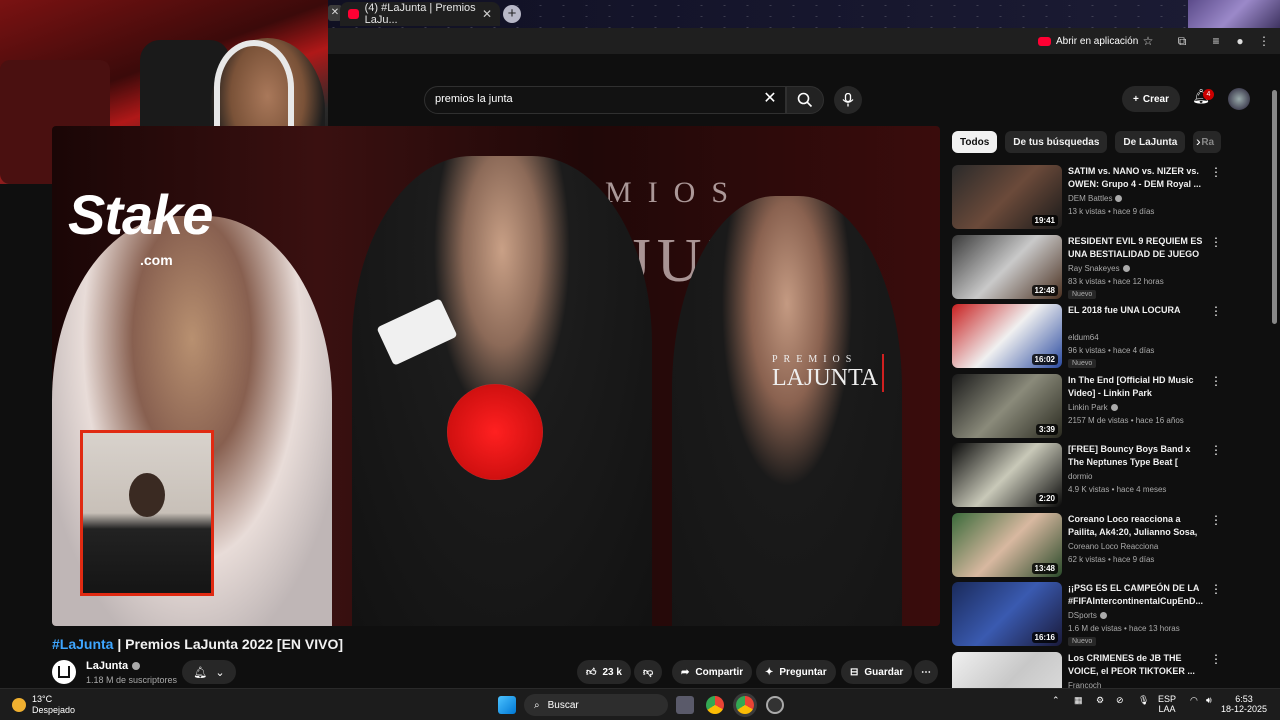  What do you see at coordinates (596, 705) in the screenshot?
I see `taskbar-search: ⌕ Buscar` at bounding box center [596, 705].